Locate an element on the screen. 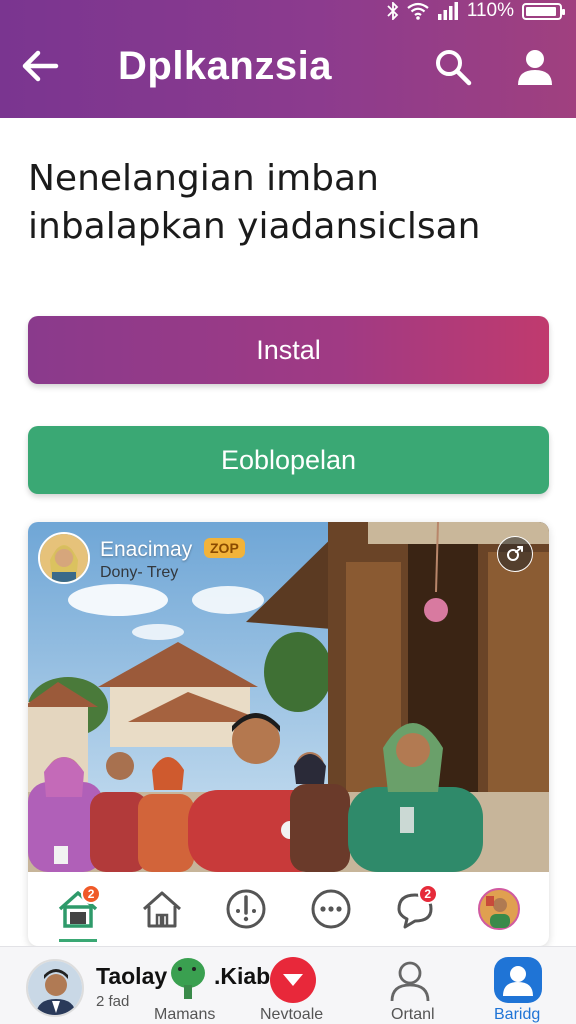 The height and width of the screenshot is (1024, 576). nav-label-baridg: Baridg is located at coordinates (517, 1015).